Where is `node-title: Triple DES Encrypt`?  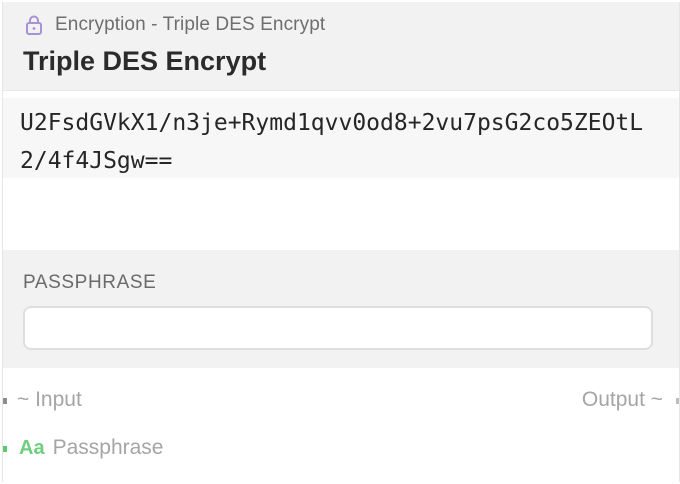 node-title: Triple DES Encrypt is located at coordinates (145, 61).